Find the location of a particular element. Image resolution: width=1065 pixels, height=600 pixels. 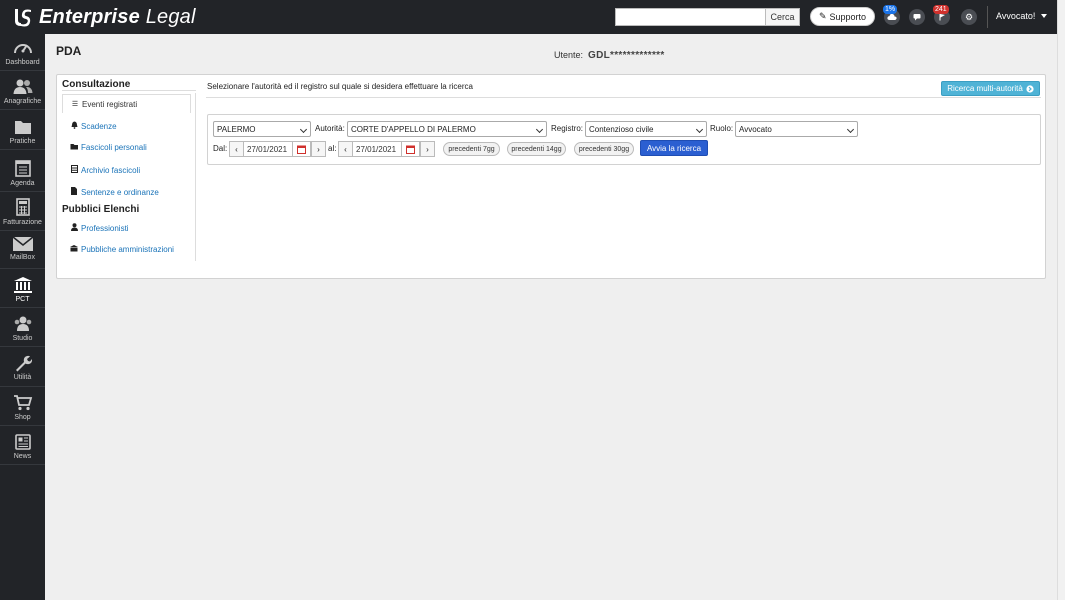

previous-30-days-button: precedenti 30gg is located at coordinates (604, 149).